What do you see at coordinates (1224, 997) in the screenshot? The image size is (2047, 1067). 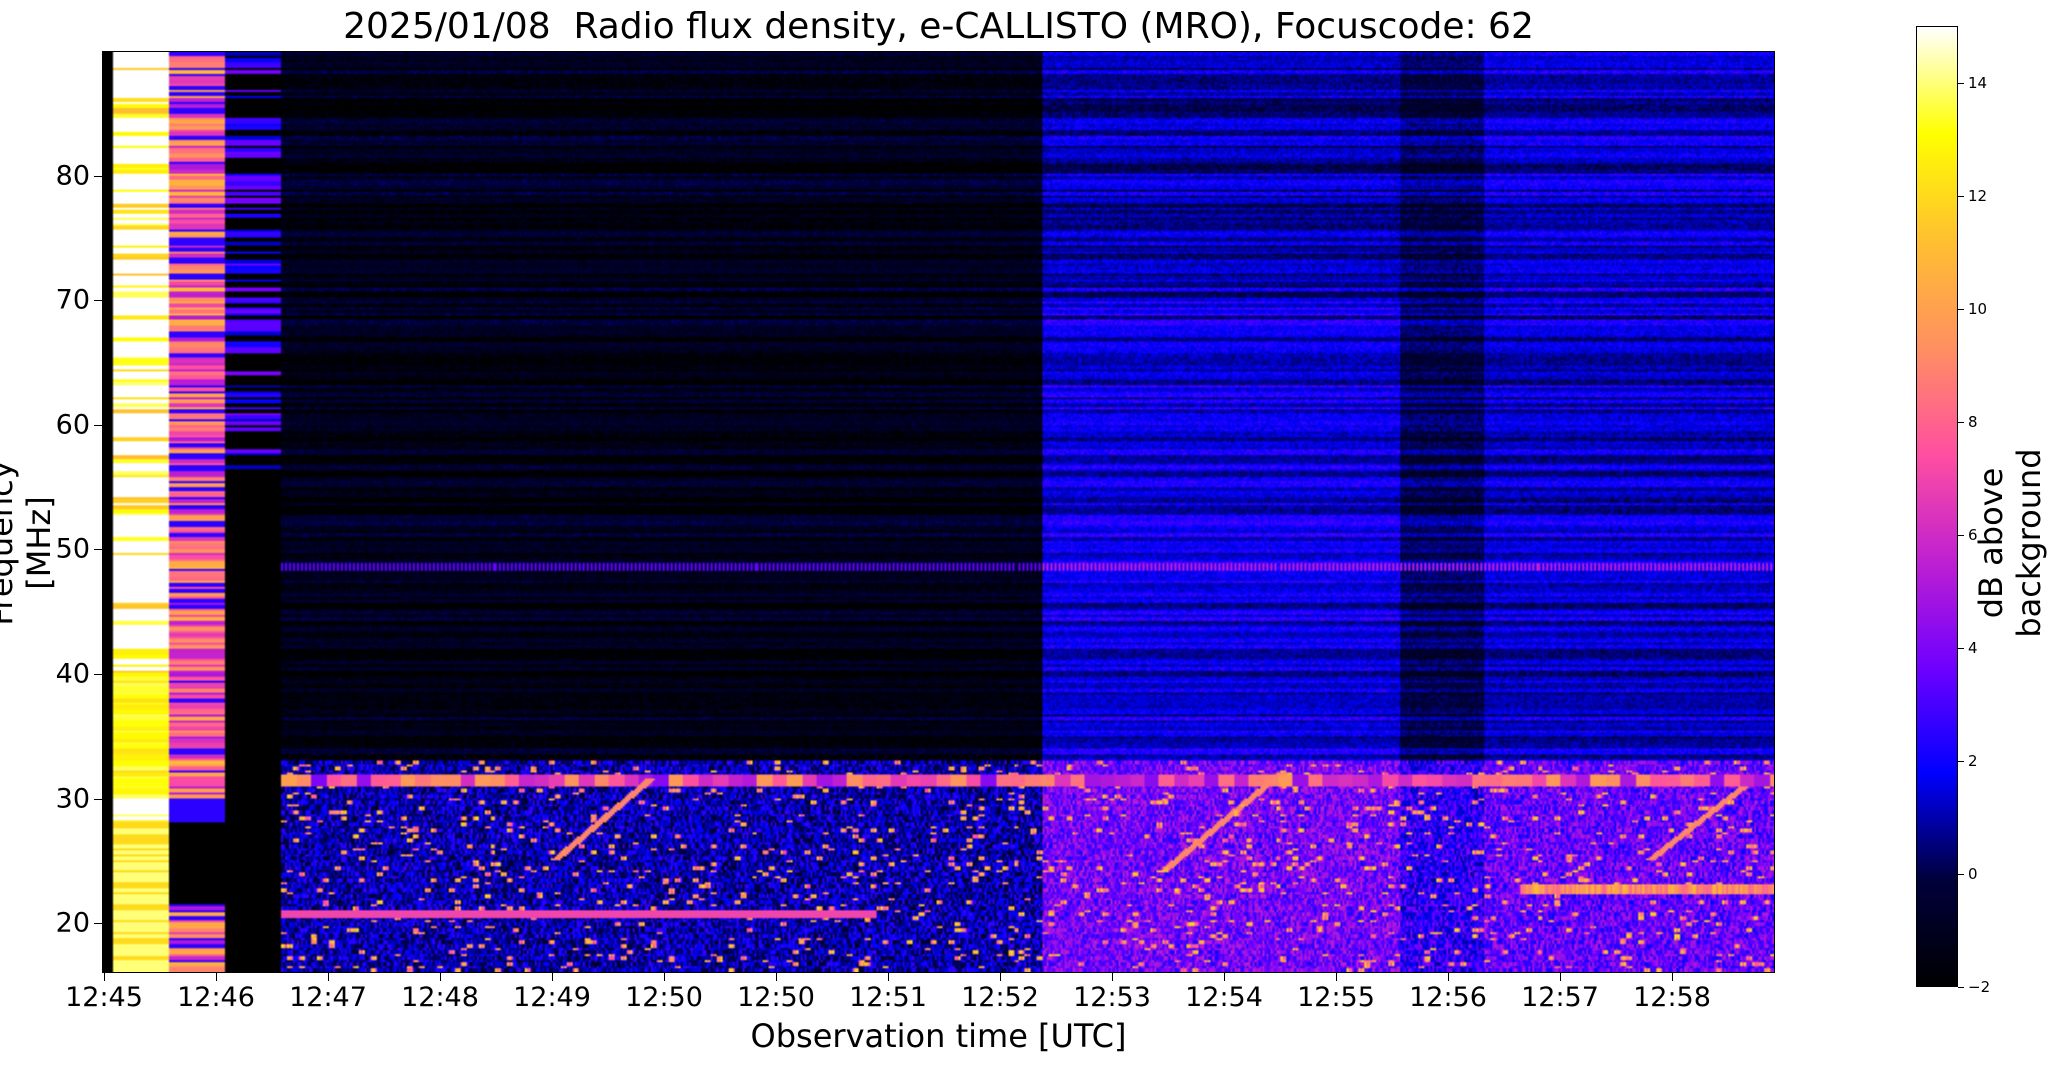 I see `x-tick-label: 12:54` at bounding box center [1224, 997].